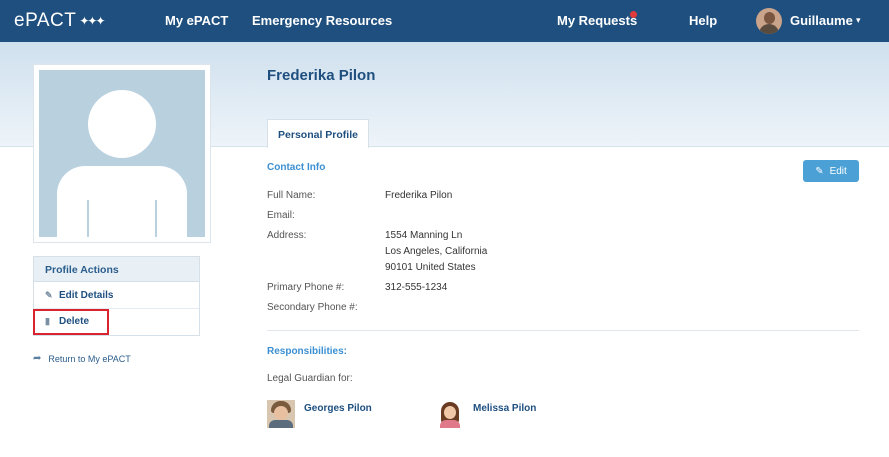  What do you see at coordinates (86, 295) in the screenshot?
I see `edit-details-label: Edit Details` at bounding box center [86, 295].